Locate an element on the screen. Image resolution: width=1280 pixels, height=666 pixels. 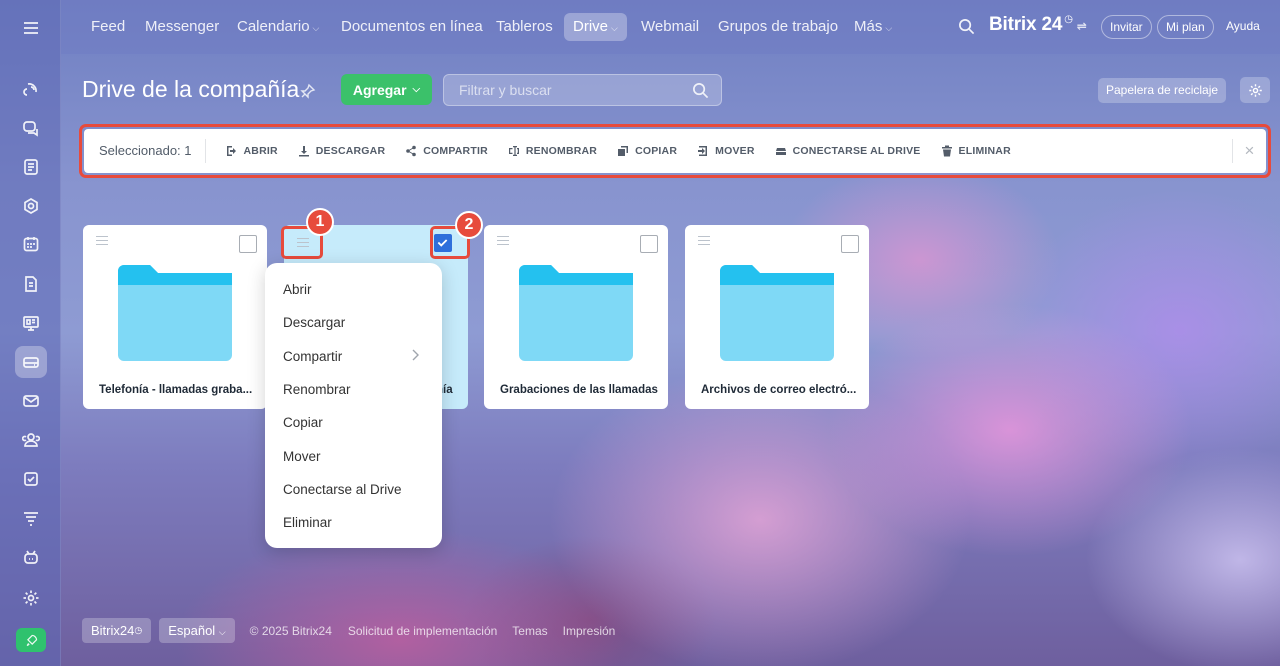
language-selector: Español ⌵ is located at coordinates (197, 630).